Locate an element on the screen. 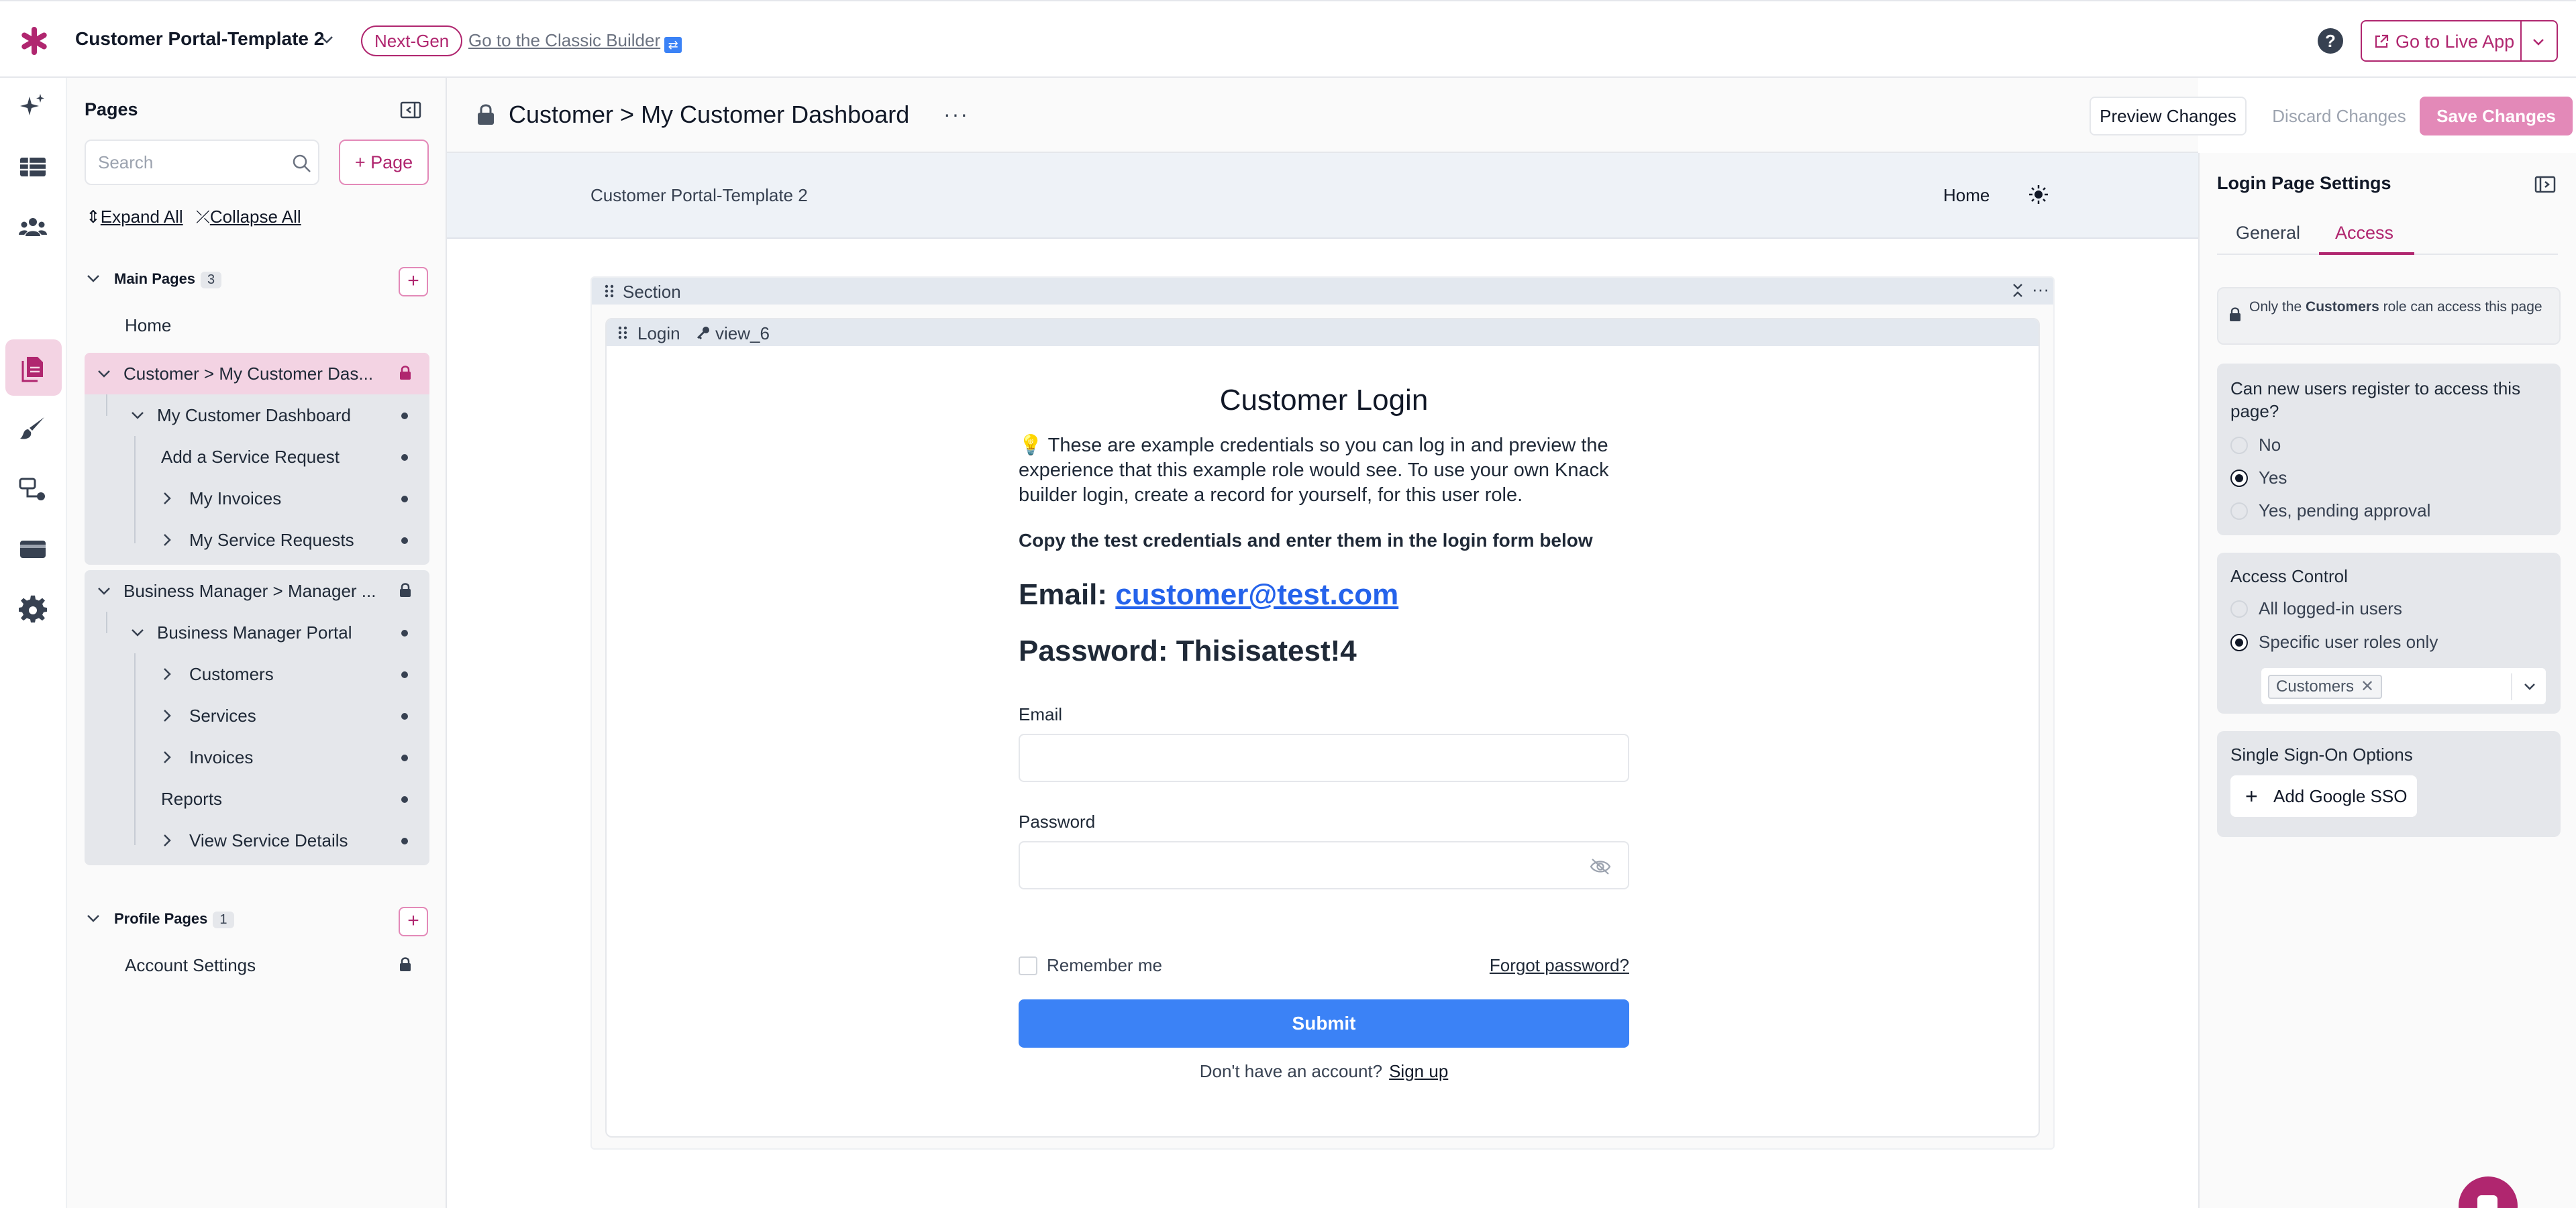 This screenshot has height=1208, width=2576. radio-option-pending: Yes, pending approval is located at coordinates (2330, 510).